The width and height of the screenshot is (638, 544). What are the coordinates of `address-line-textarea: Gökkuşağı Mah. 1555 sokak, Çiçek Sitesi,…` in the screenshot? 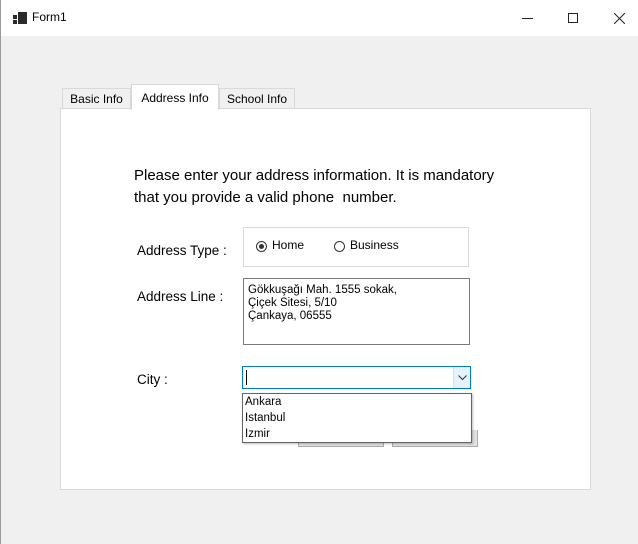 It's located at (356, 311).